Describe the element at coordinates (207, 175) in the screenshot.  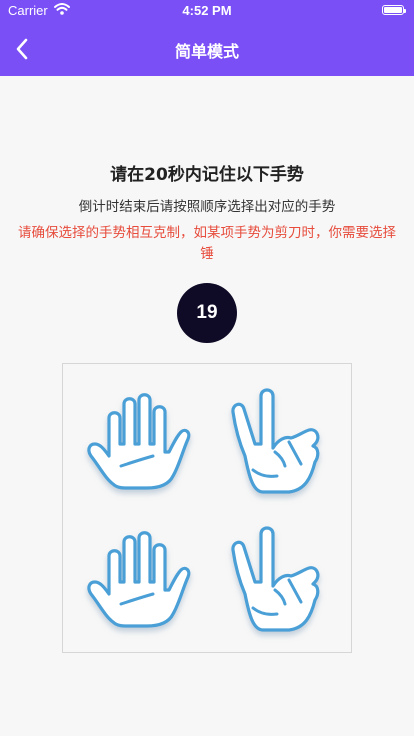
I see `instruction-headline: 请在20秒内记住以下手势` at that location.